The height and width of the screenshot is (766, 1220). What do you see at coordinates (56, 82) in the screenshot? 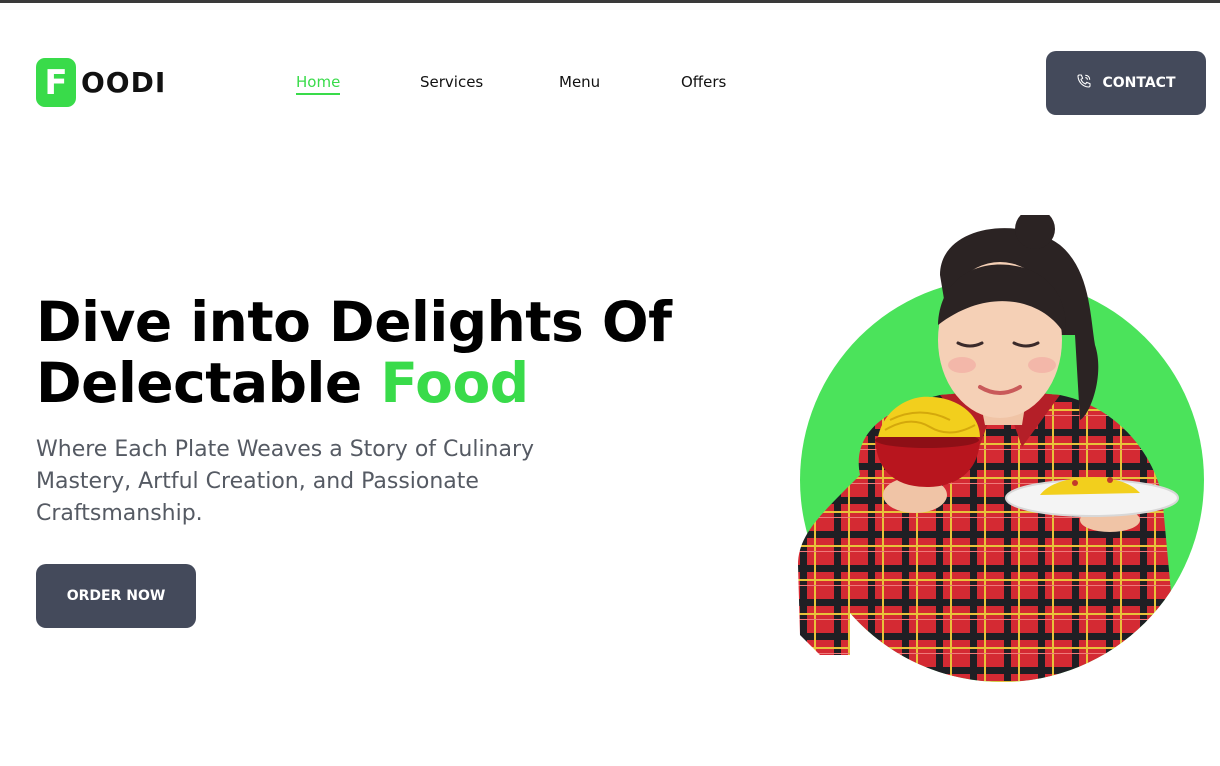
I see `logo-badge: F` at bounding box center [56, 82].